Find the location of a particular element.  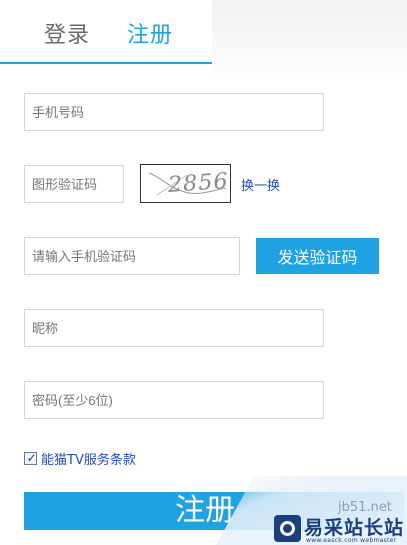

watermark-brand: 易采站长站 is located at coordinates (354, 528).